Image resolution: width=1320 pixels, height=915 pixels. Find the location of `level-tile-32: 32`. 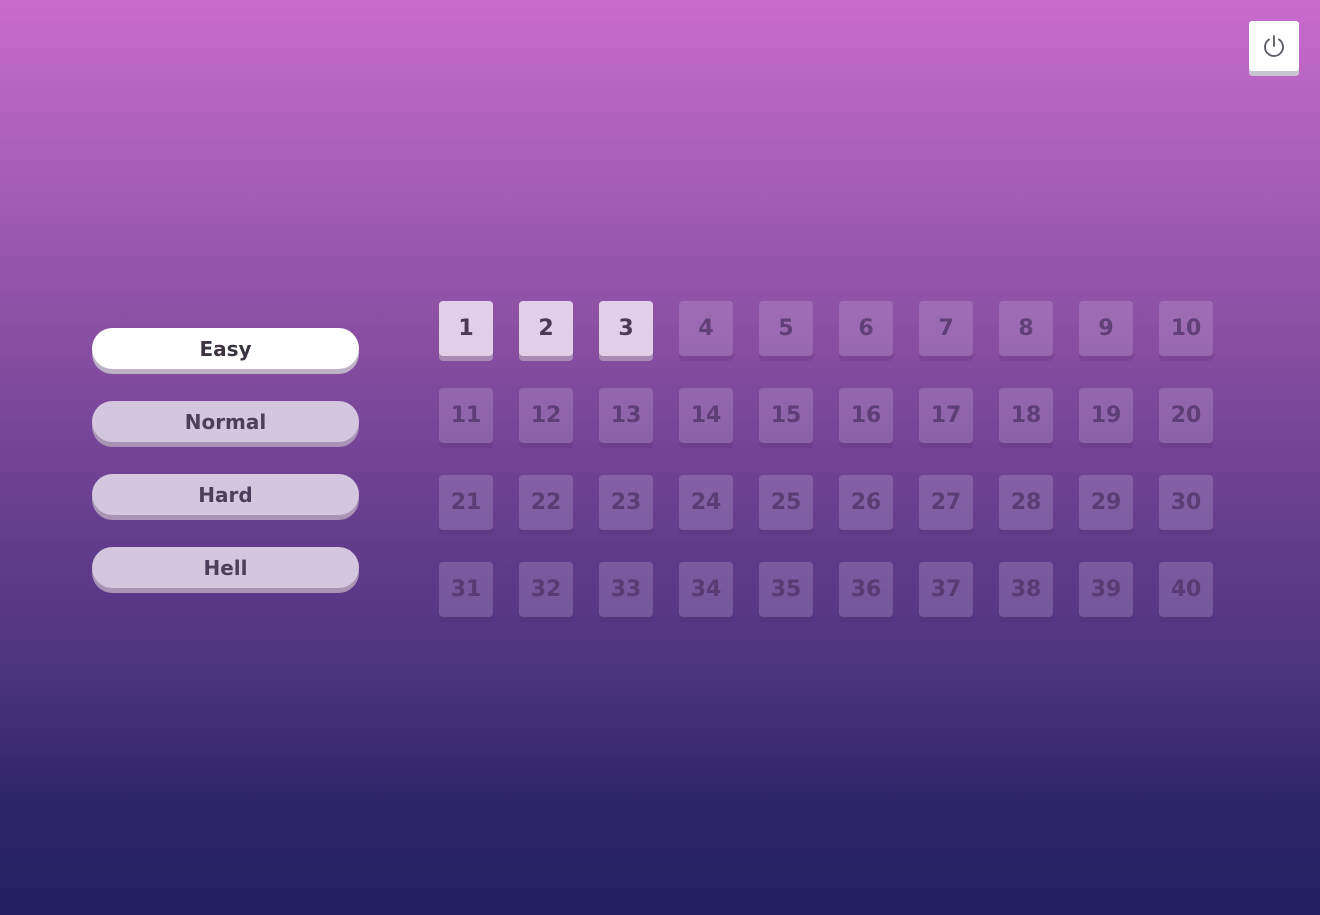

level-tile-32: 32 is located at coordinates (546, 589).